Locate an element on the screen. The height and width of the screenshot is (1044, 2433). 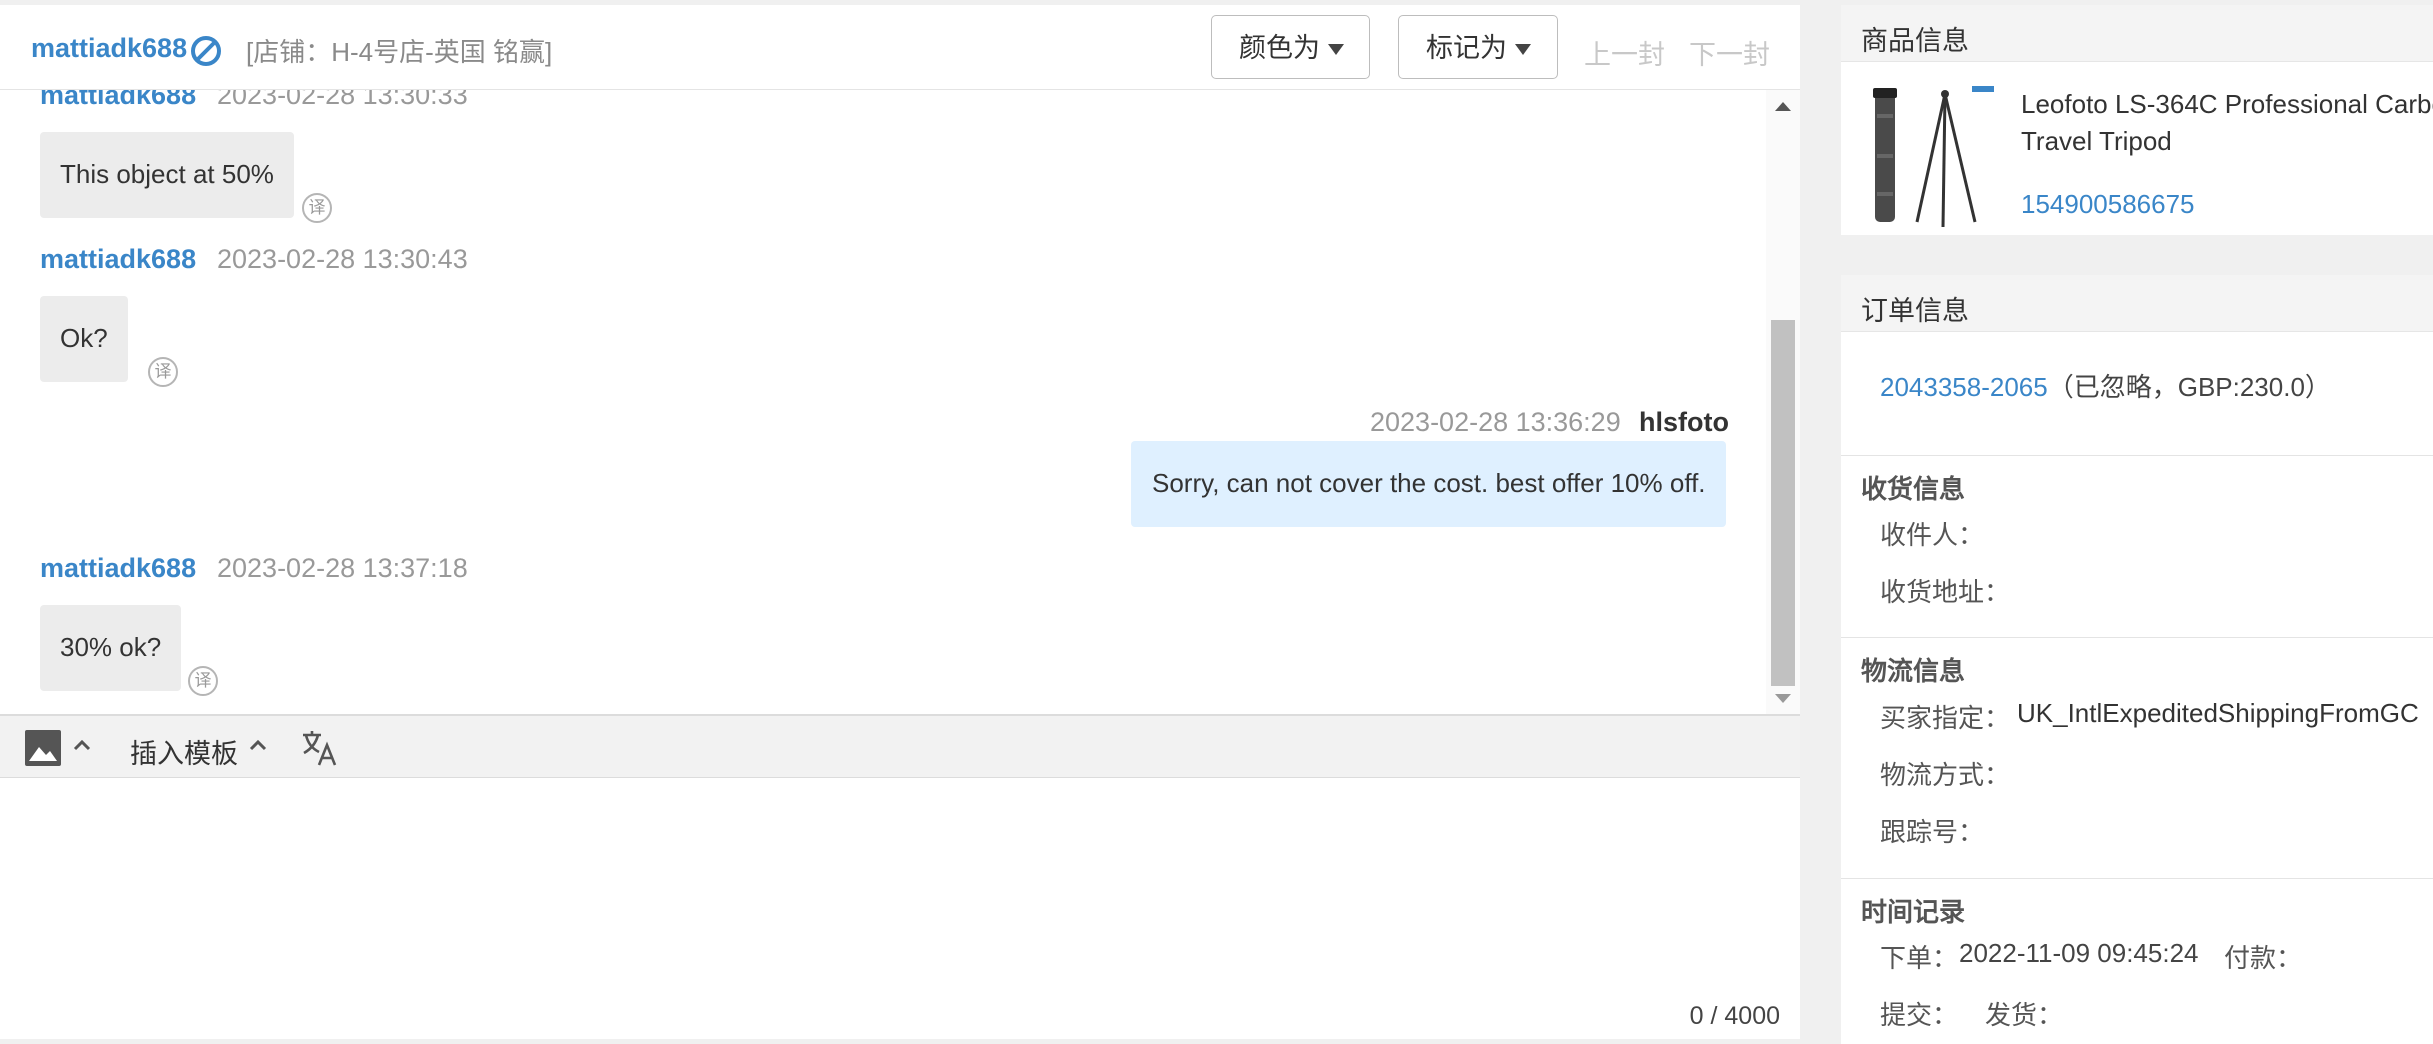
product-title-line1: Leofoto LS-364C Professional Carbo is located at coordinates (2227, 104).